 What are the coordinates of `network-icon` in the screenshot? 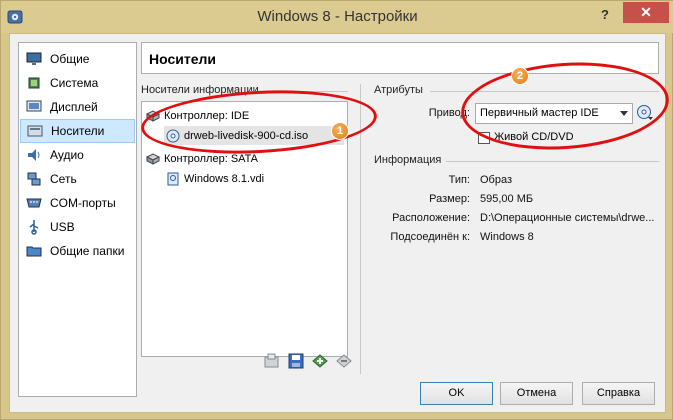 It's located at (34, 179).